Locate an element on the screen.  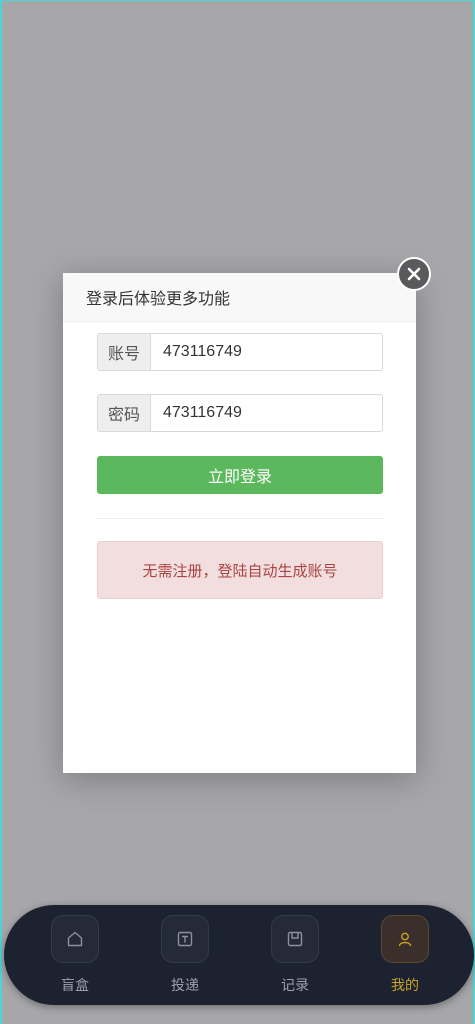
nav-label: 盲盒 is located at coordinates (75, 985).